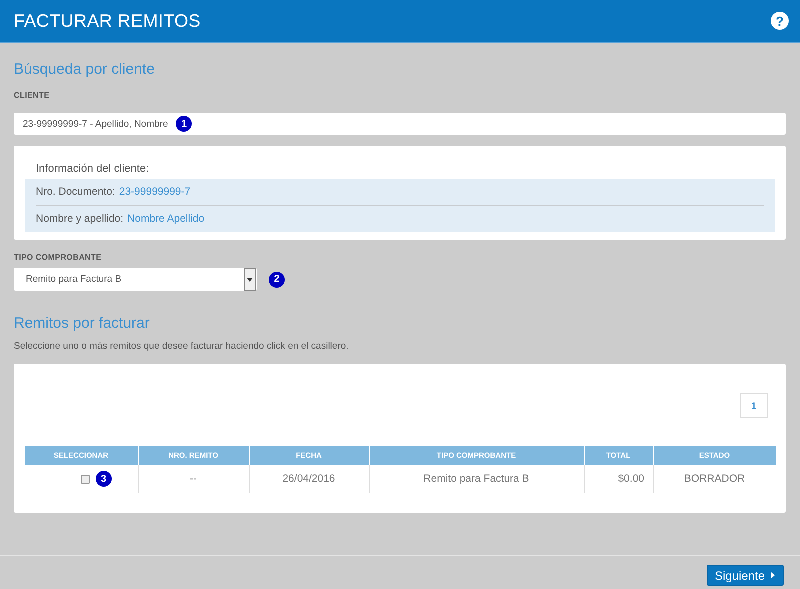 This screenshot has height=589, width=800. Describe the element at coordinates (193, 479) in the screenshot. I see `table-cell: --` at that location.